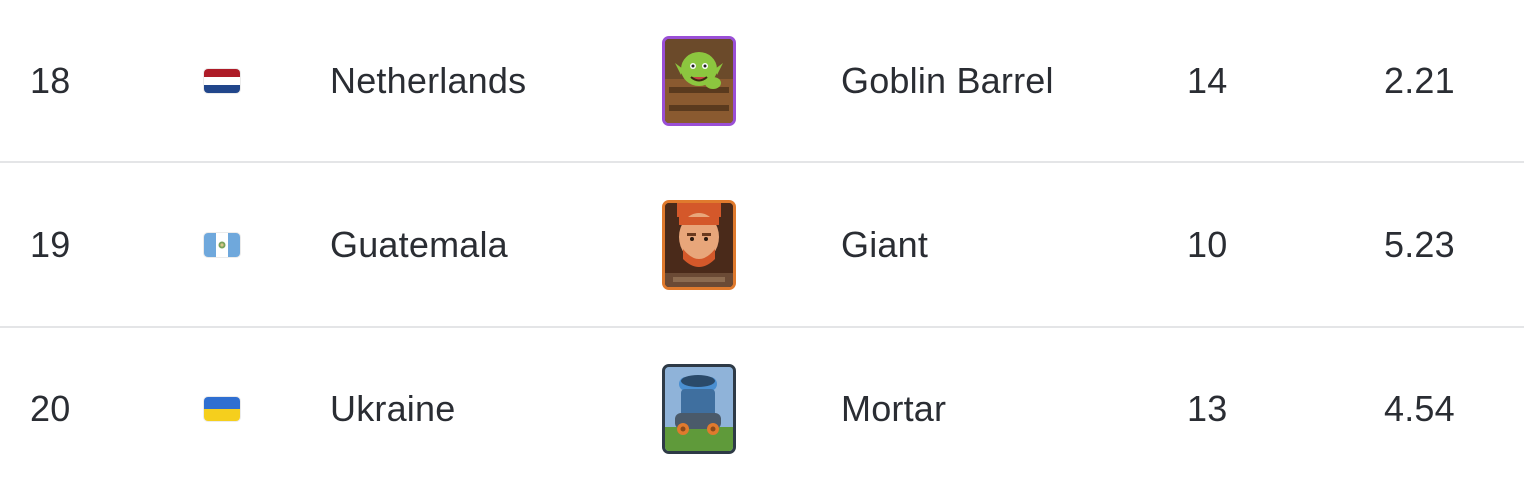  Describe the element at coordinates (50, 80) in the screenshot. I see `rank-cell: 18` at that location.